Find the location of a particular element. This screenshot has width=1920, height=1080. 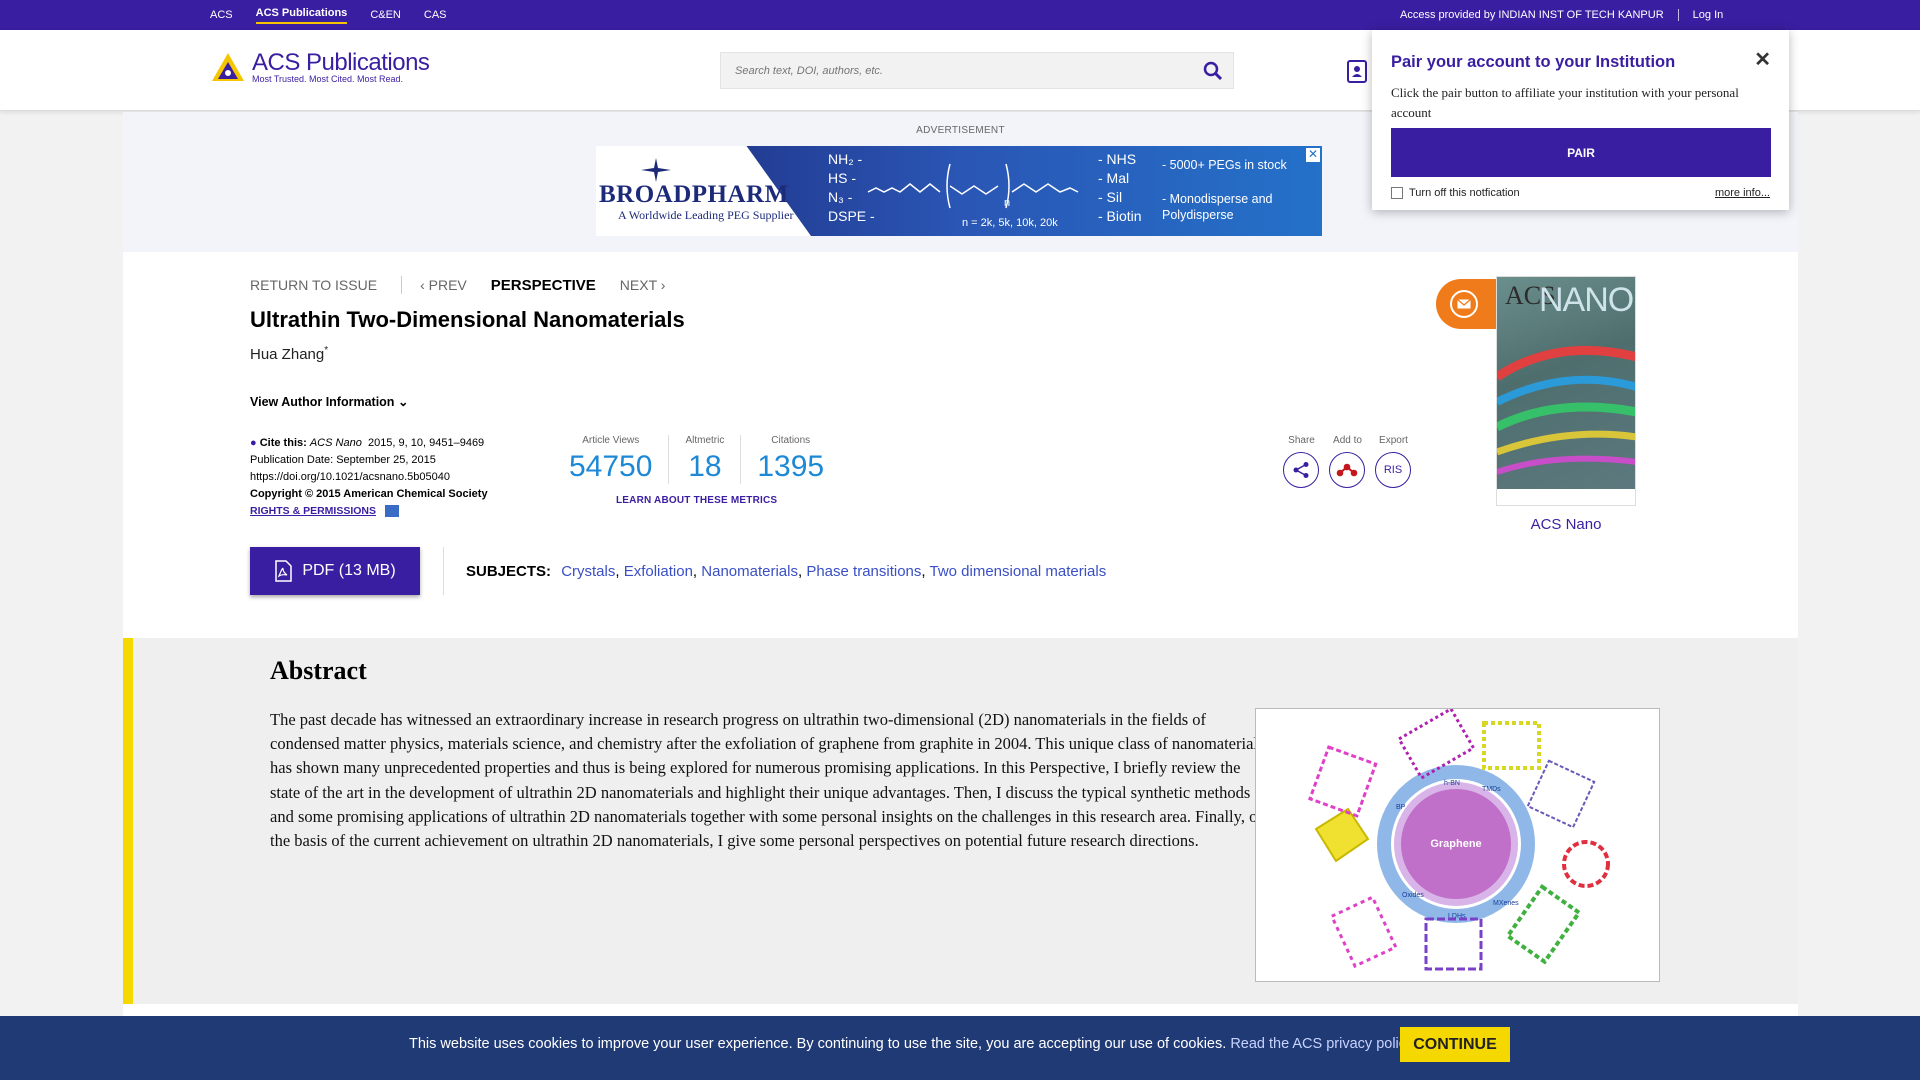

return-to-issue-link: RETURN TO ISSUE is located at coordinates (313, 285).